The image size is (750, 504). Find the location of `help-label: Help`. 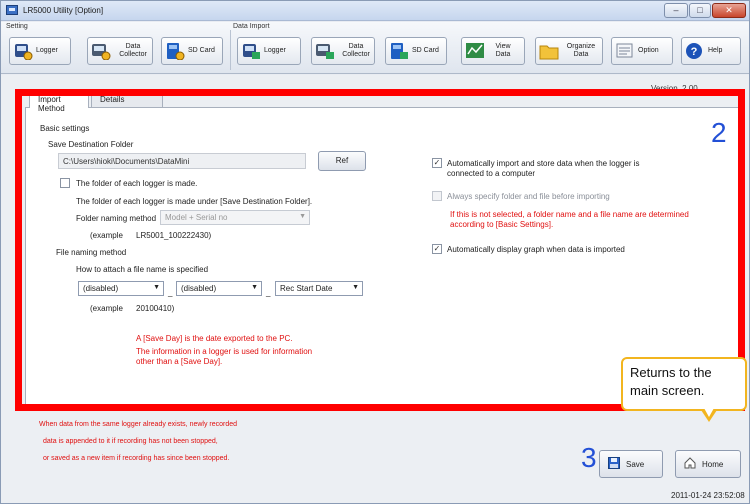

help-label: Help is located at coordinates (715, 50).